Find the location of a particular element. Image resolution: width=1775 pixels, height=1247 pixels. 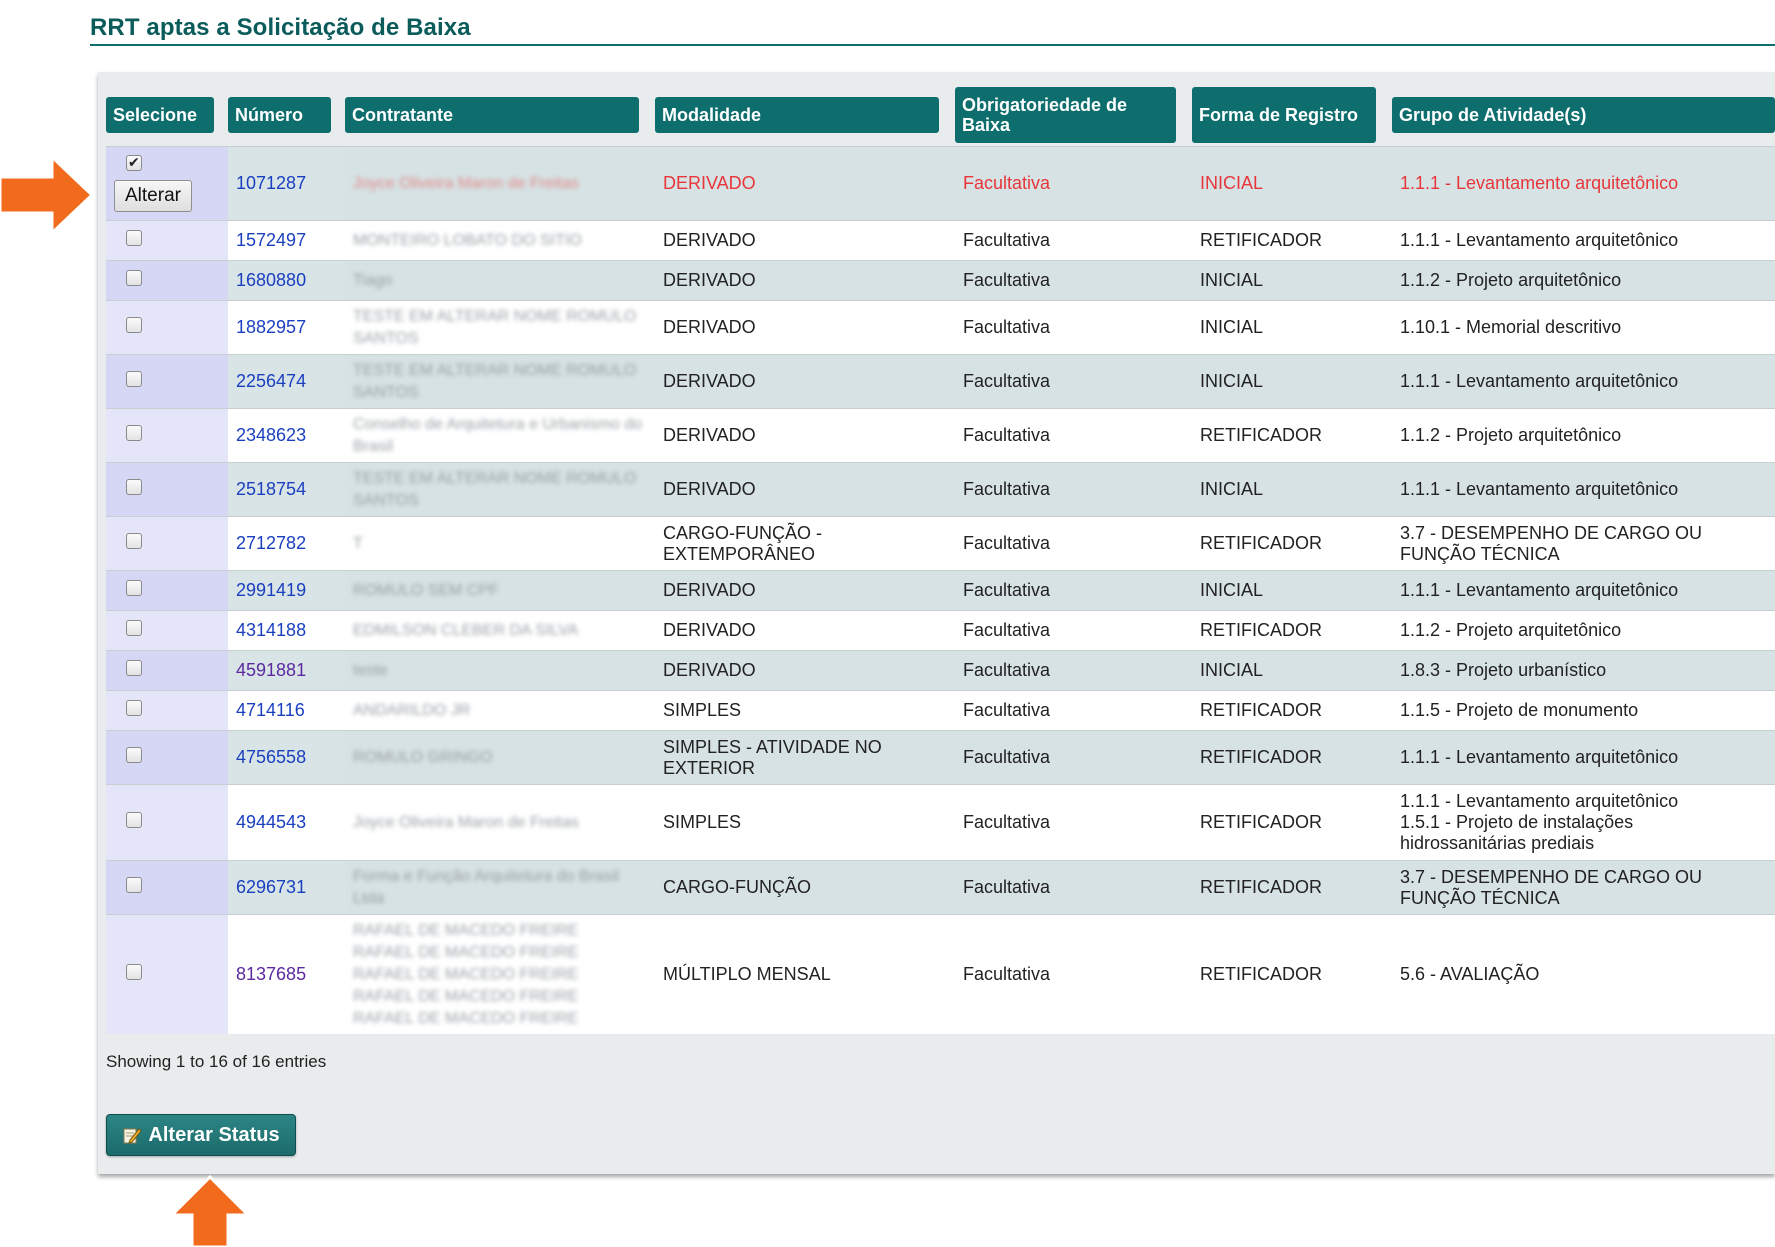

rrt-number-link: 4591881 is located at coordinates (271, 670).